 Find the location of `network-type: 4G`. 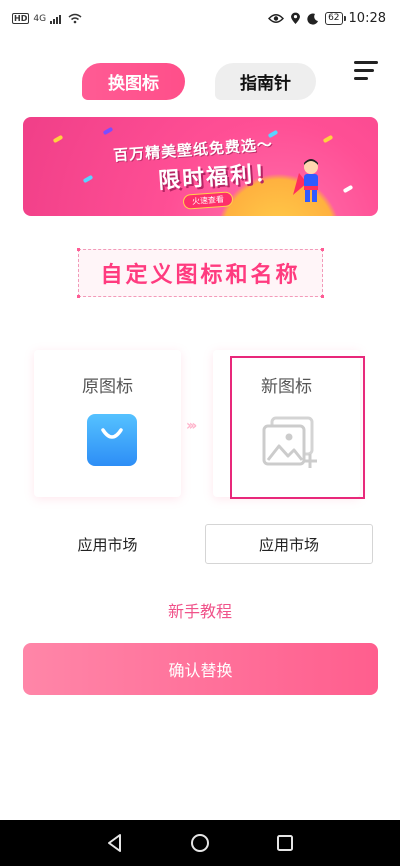

network-type: 4G is located at coordinates (40, 18).